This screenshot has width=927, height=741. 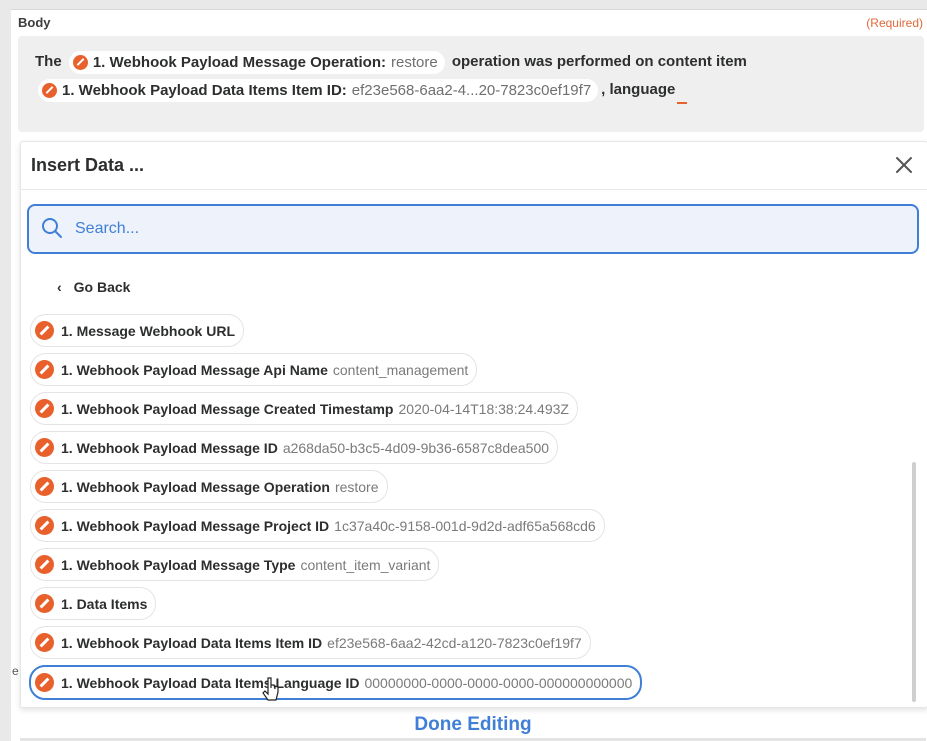 What do you see at coordinates (483, 408) in the screenshot?
I see `data-item-value: 2020-04-14T18:38:24.493Z` at bounding box center [483, 408].